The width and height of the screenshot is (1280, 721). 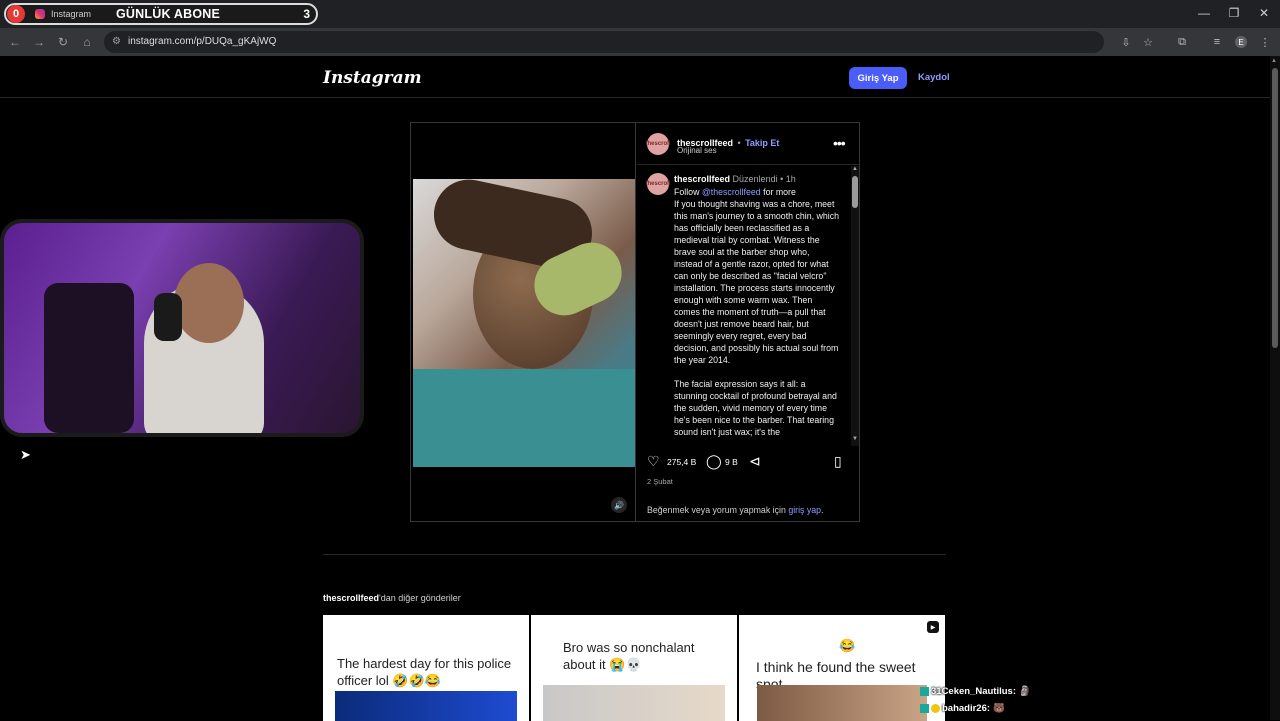 I want to click on section-divider, so click(x=634, y=554).